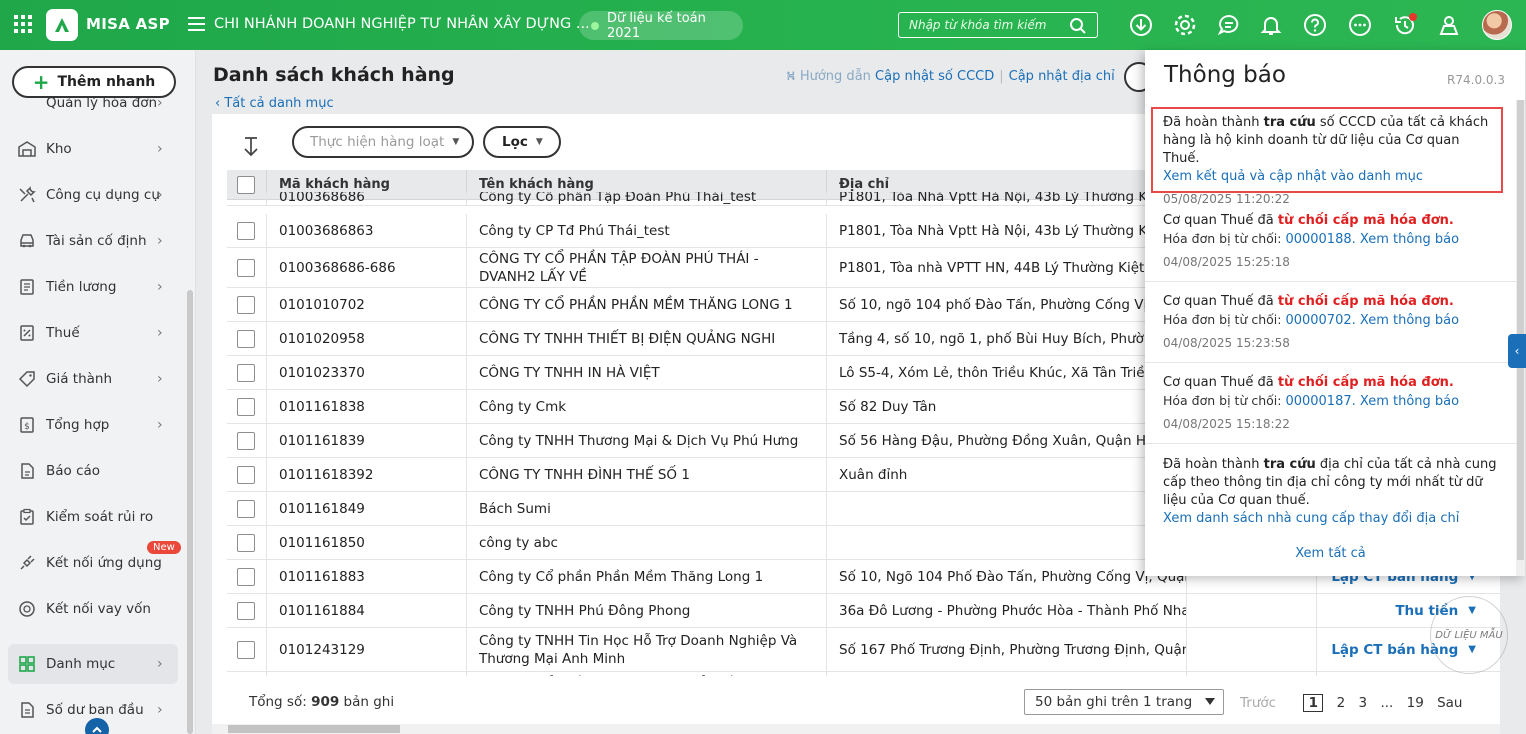 This screenshot has height=734, width=1526. What do you see at coordinates (93, 425) in the screenshot?
I see `sidebar-item-summary: $ Tổng hợp ›` at bounding box center [93, 425].